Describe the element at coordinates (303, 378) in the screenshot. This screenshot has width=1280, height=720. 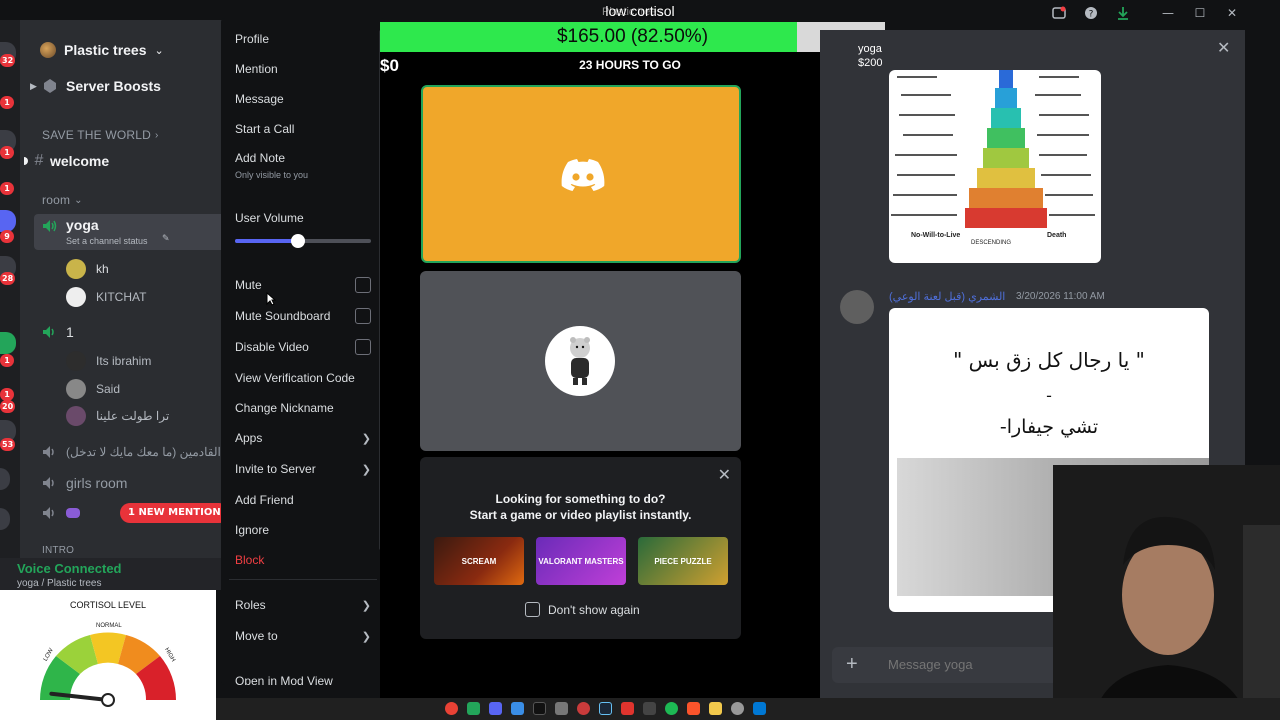
I see `menu-item-view-verification: View Verification Code` at that location.